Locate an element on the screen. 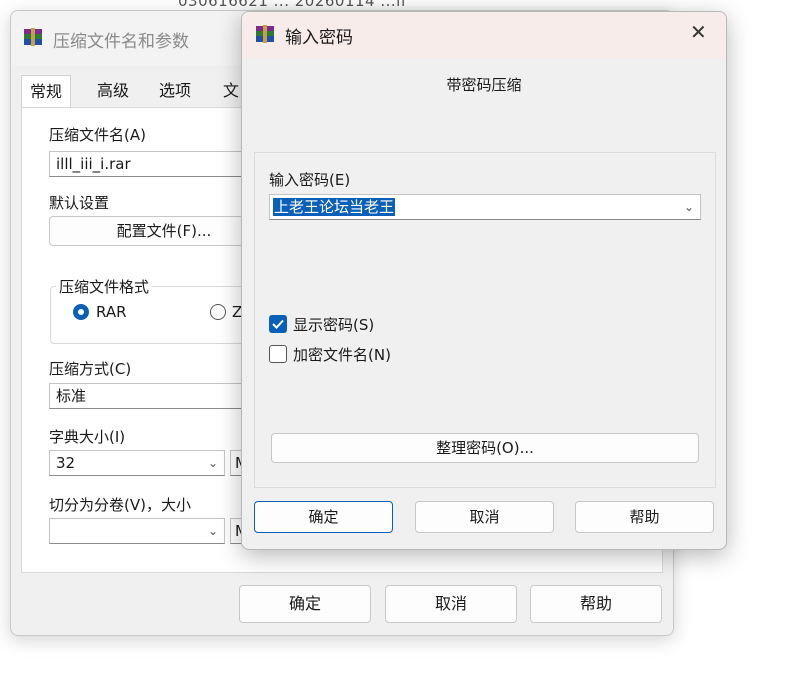 This screenshot has height=674, width=800. back-ok-button: 确定 is located at coordinates (305, 604).